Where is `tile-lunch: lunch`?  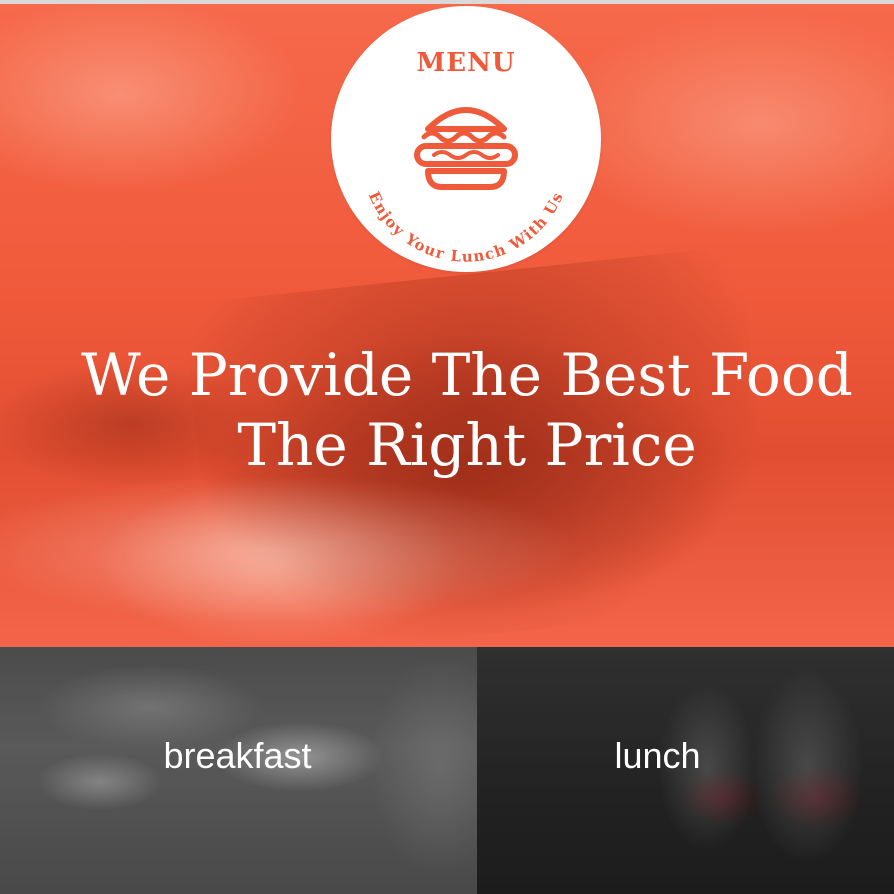 tile-lunch: lunch is located at coordinates (685, 770).